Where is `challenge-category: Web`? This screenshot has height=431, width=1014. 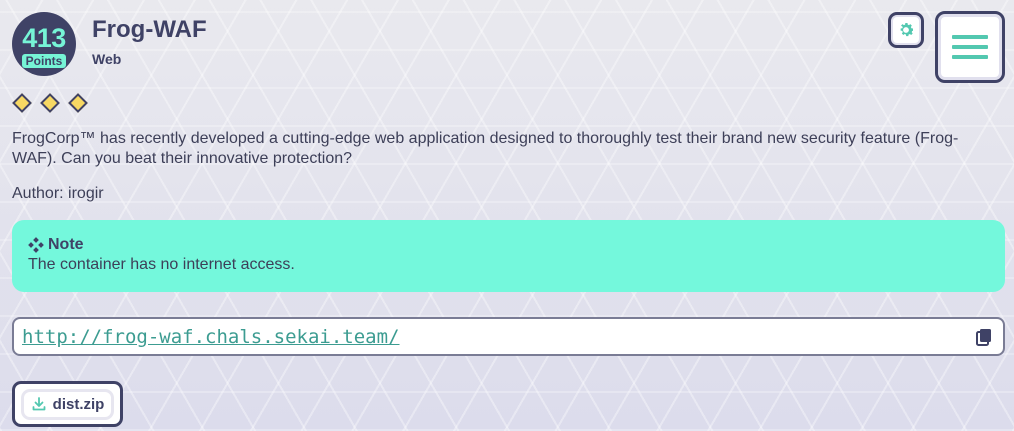
challenge-category: Web is located at coordinates (107, 59).